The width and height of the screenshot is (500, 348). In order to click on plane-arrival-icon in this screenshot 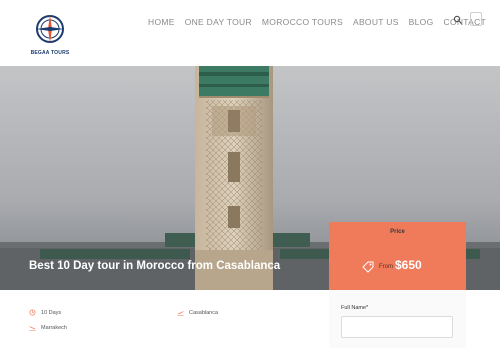, I will do `click(32, 328)`.